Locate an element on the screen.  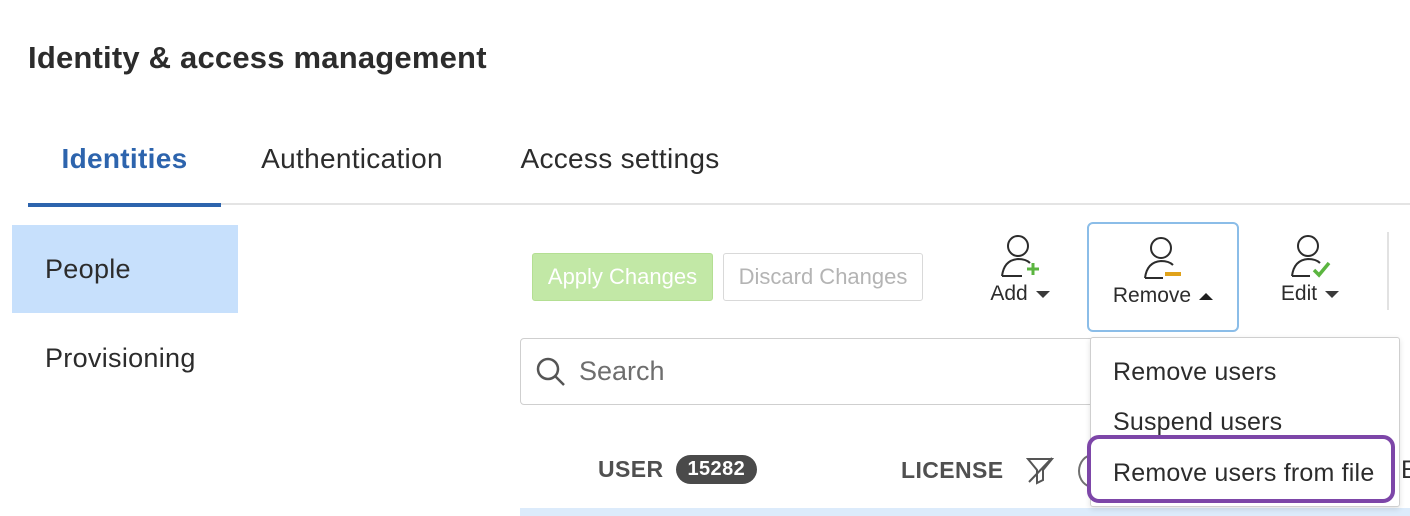
toolbar-divider is located at coordinates (1388, 271).